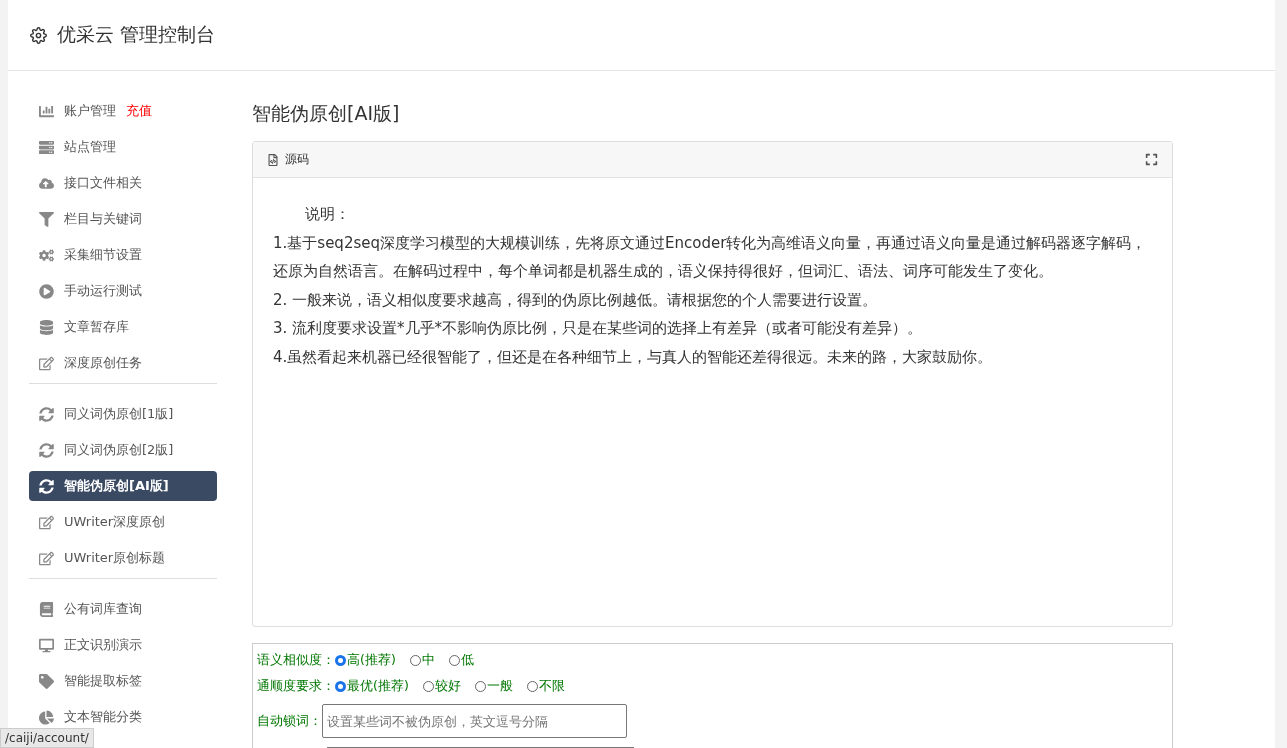 This screenshot has width=1287, height=748. I want to click on editor-paragraph: 说明：, so click(327, 214).